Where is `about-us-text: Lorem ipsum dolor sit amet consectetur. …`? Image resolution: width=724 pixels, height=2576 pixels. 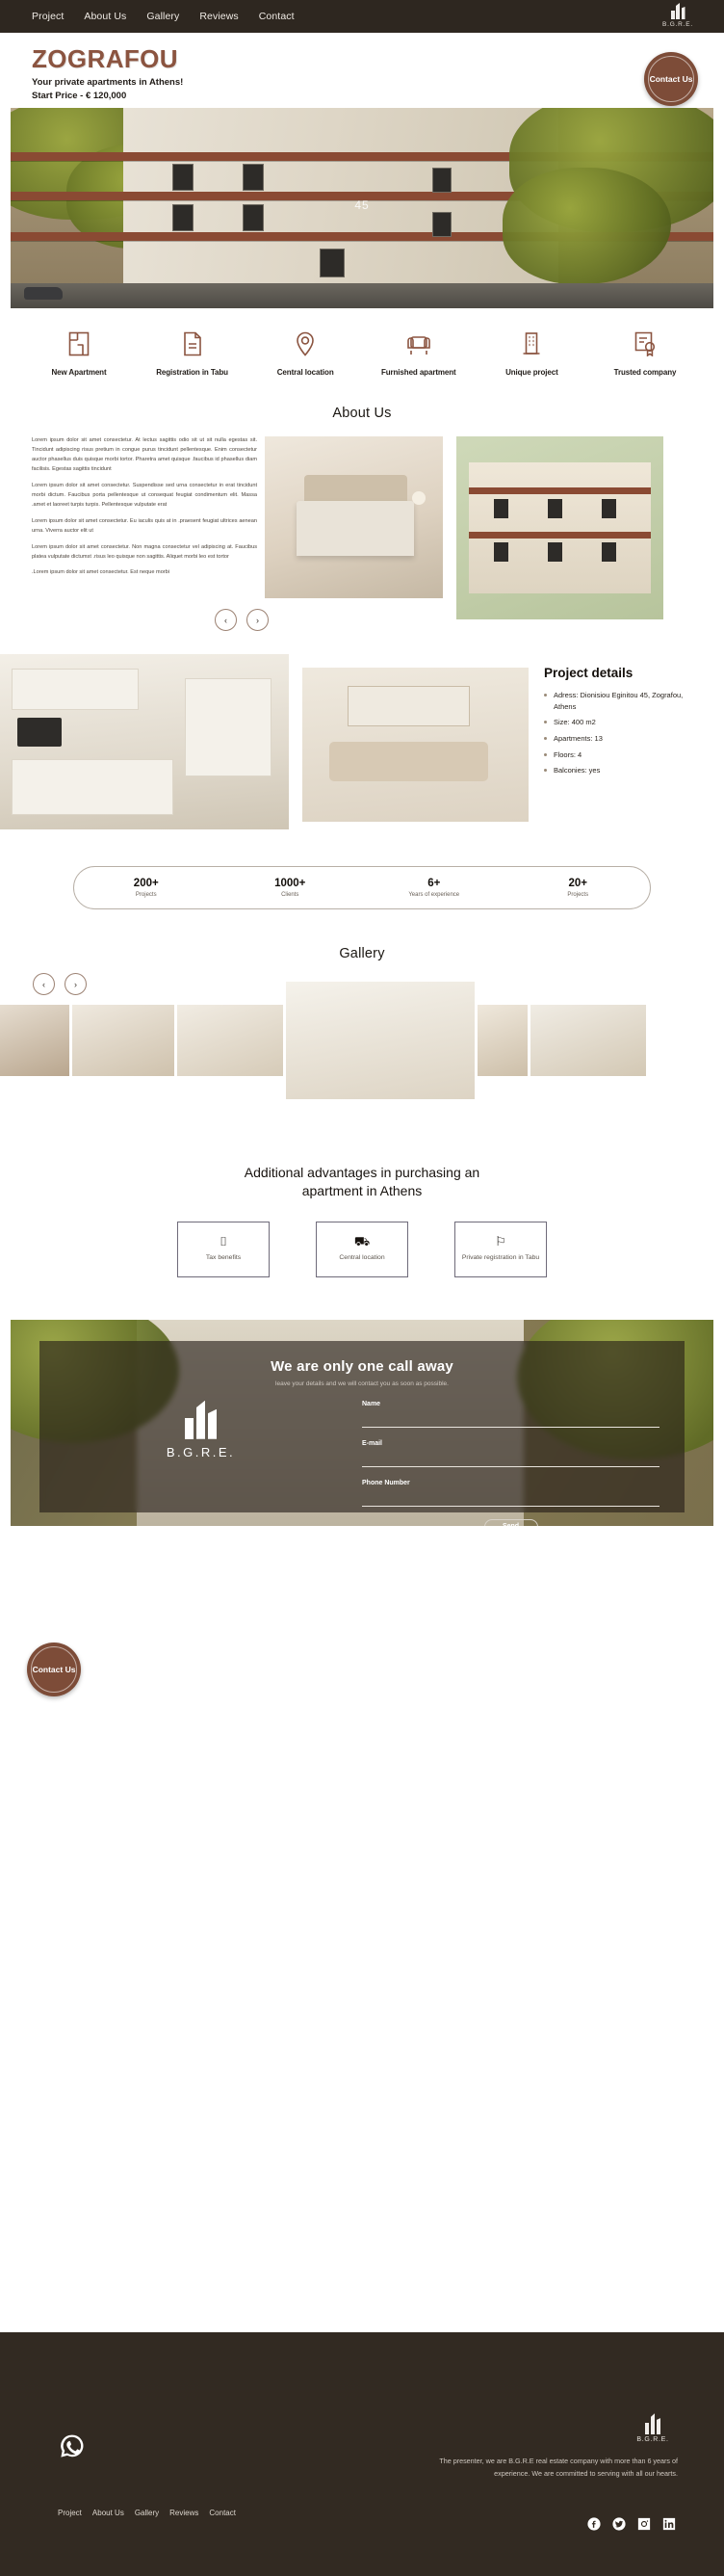 about-us-text: Lorem ipsum dolor sit amet consectetur. … is located at coordinates (132, 528).